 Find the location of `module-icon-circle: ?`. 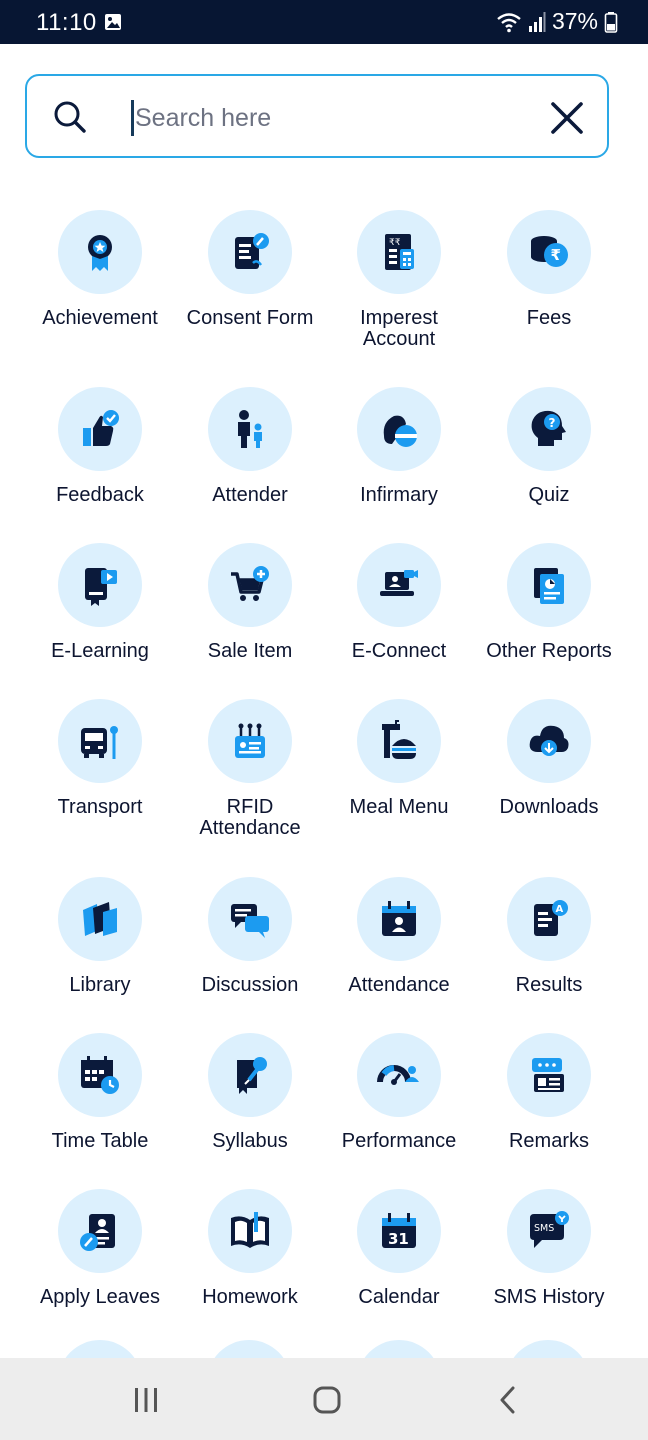

module-icon-circle: ? is located at coordinates (549, 429).